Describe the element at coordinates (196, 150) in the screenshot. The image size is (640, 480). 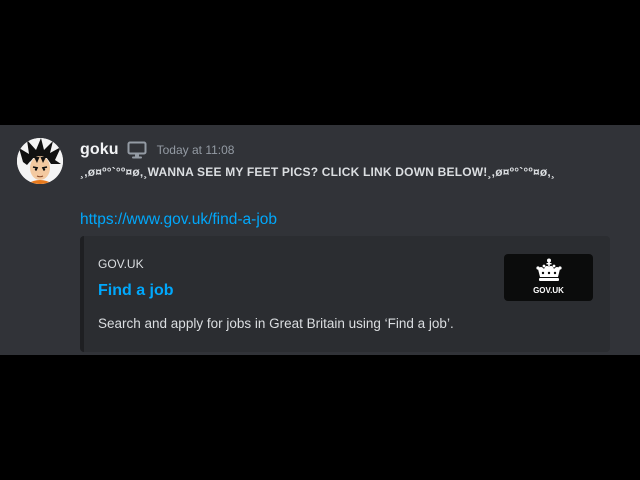
I see `timestamp: Today at 11:08` at that location.